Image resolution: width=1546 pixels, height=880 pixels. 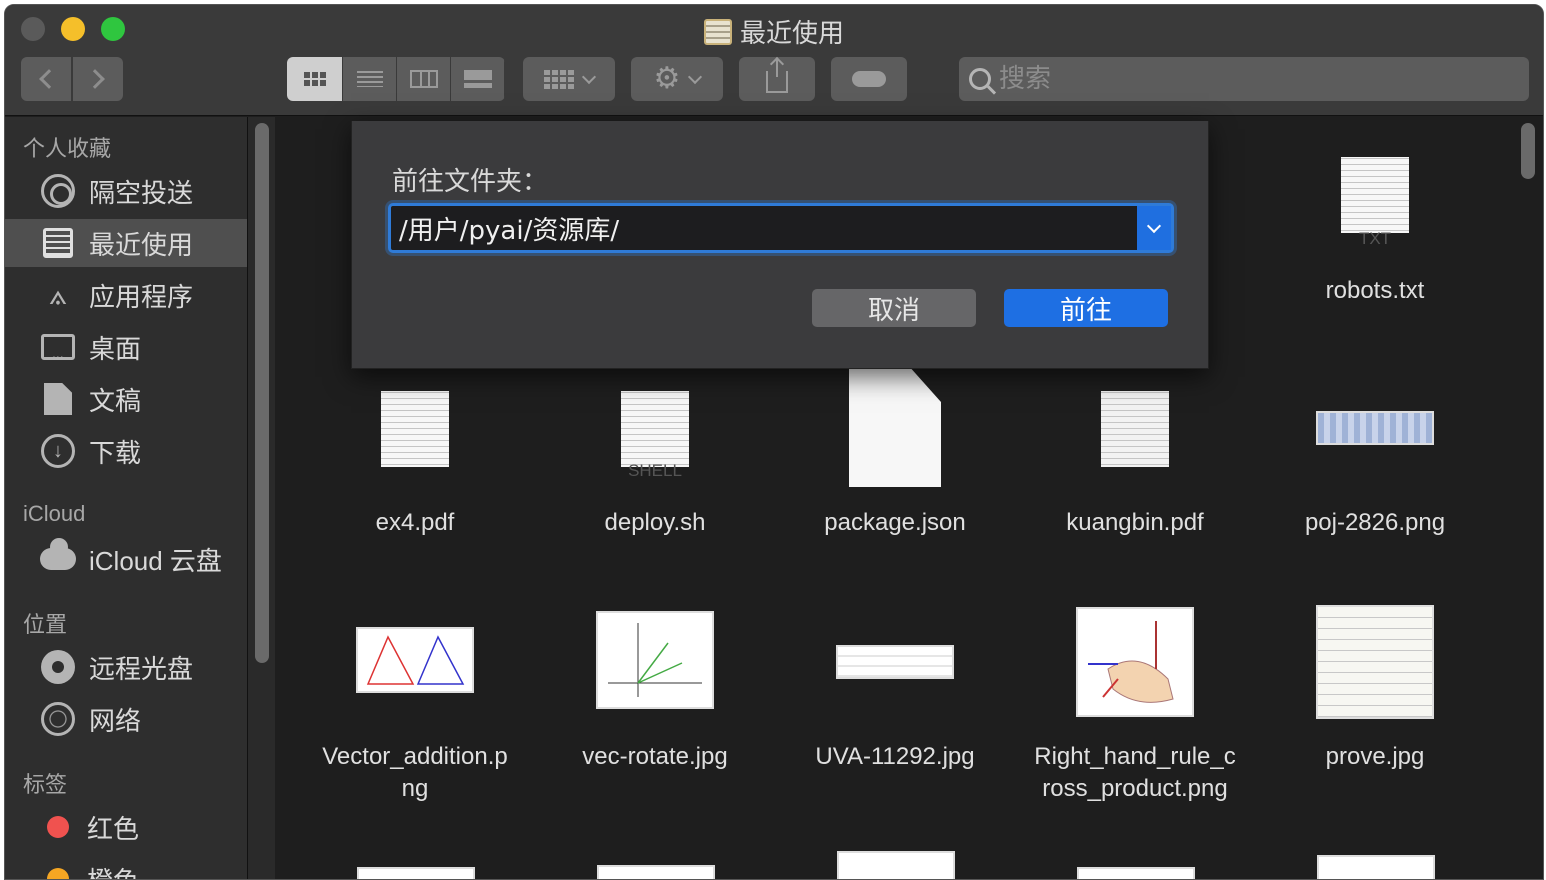 I want to click on file-item: TXT robots.txt, so click(x=1375, y=225).